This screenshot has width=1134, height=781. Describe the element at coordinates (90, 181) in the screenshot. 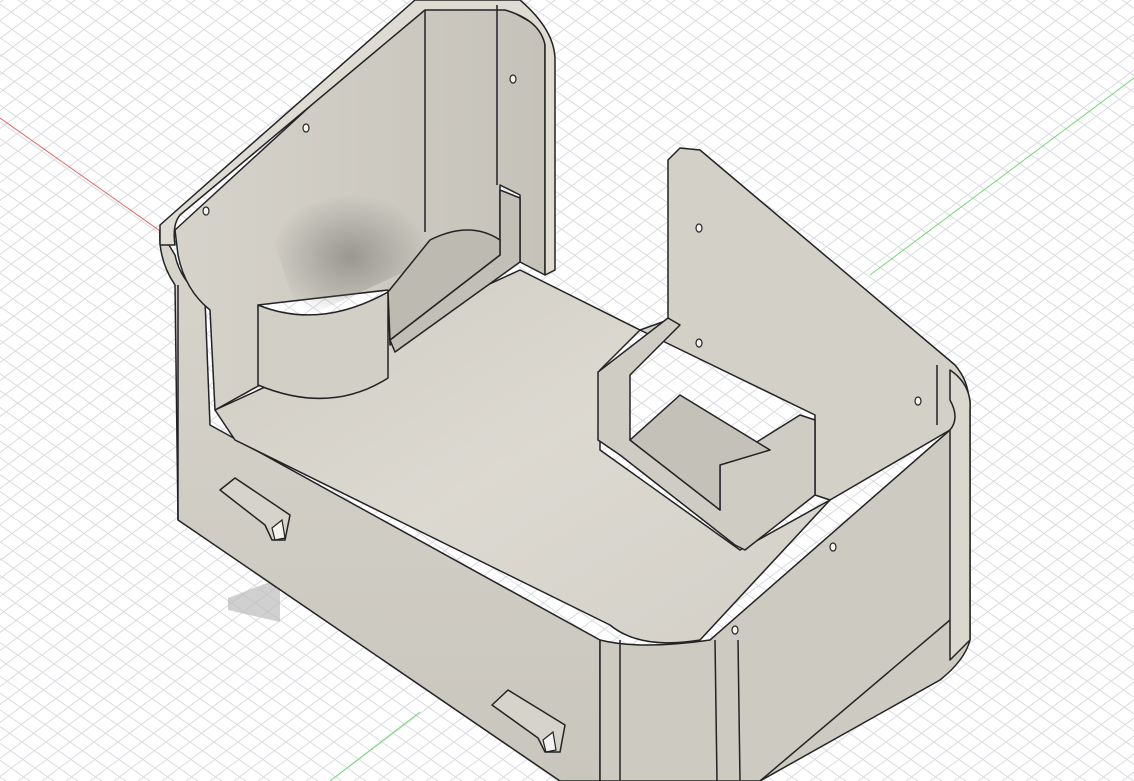

I see `x-axis-line` at that location.